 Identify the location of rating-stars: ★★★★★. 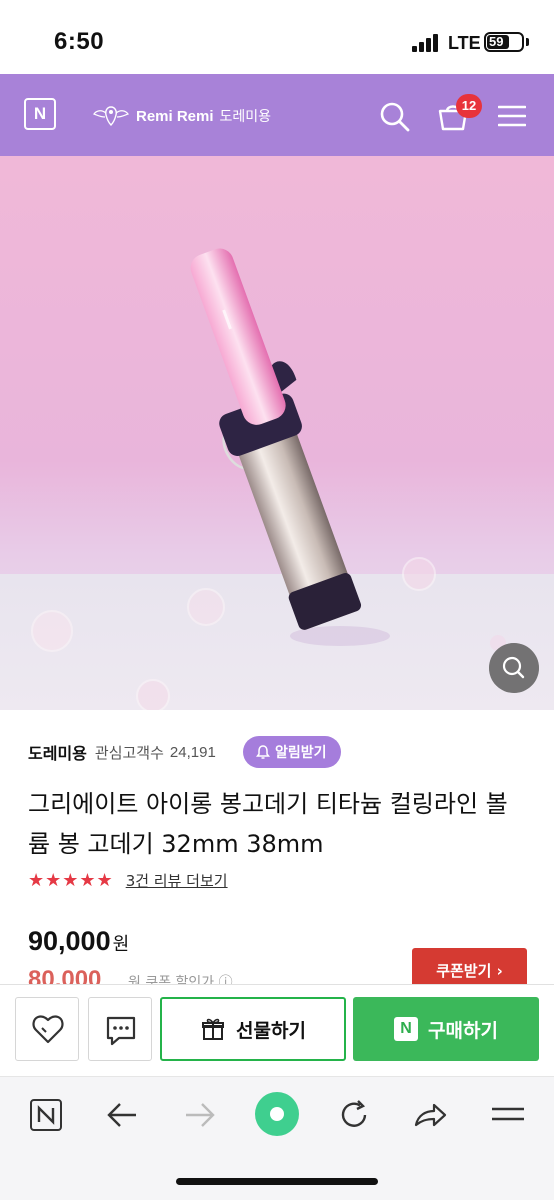
(71, 880).